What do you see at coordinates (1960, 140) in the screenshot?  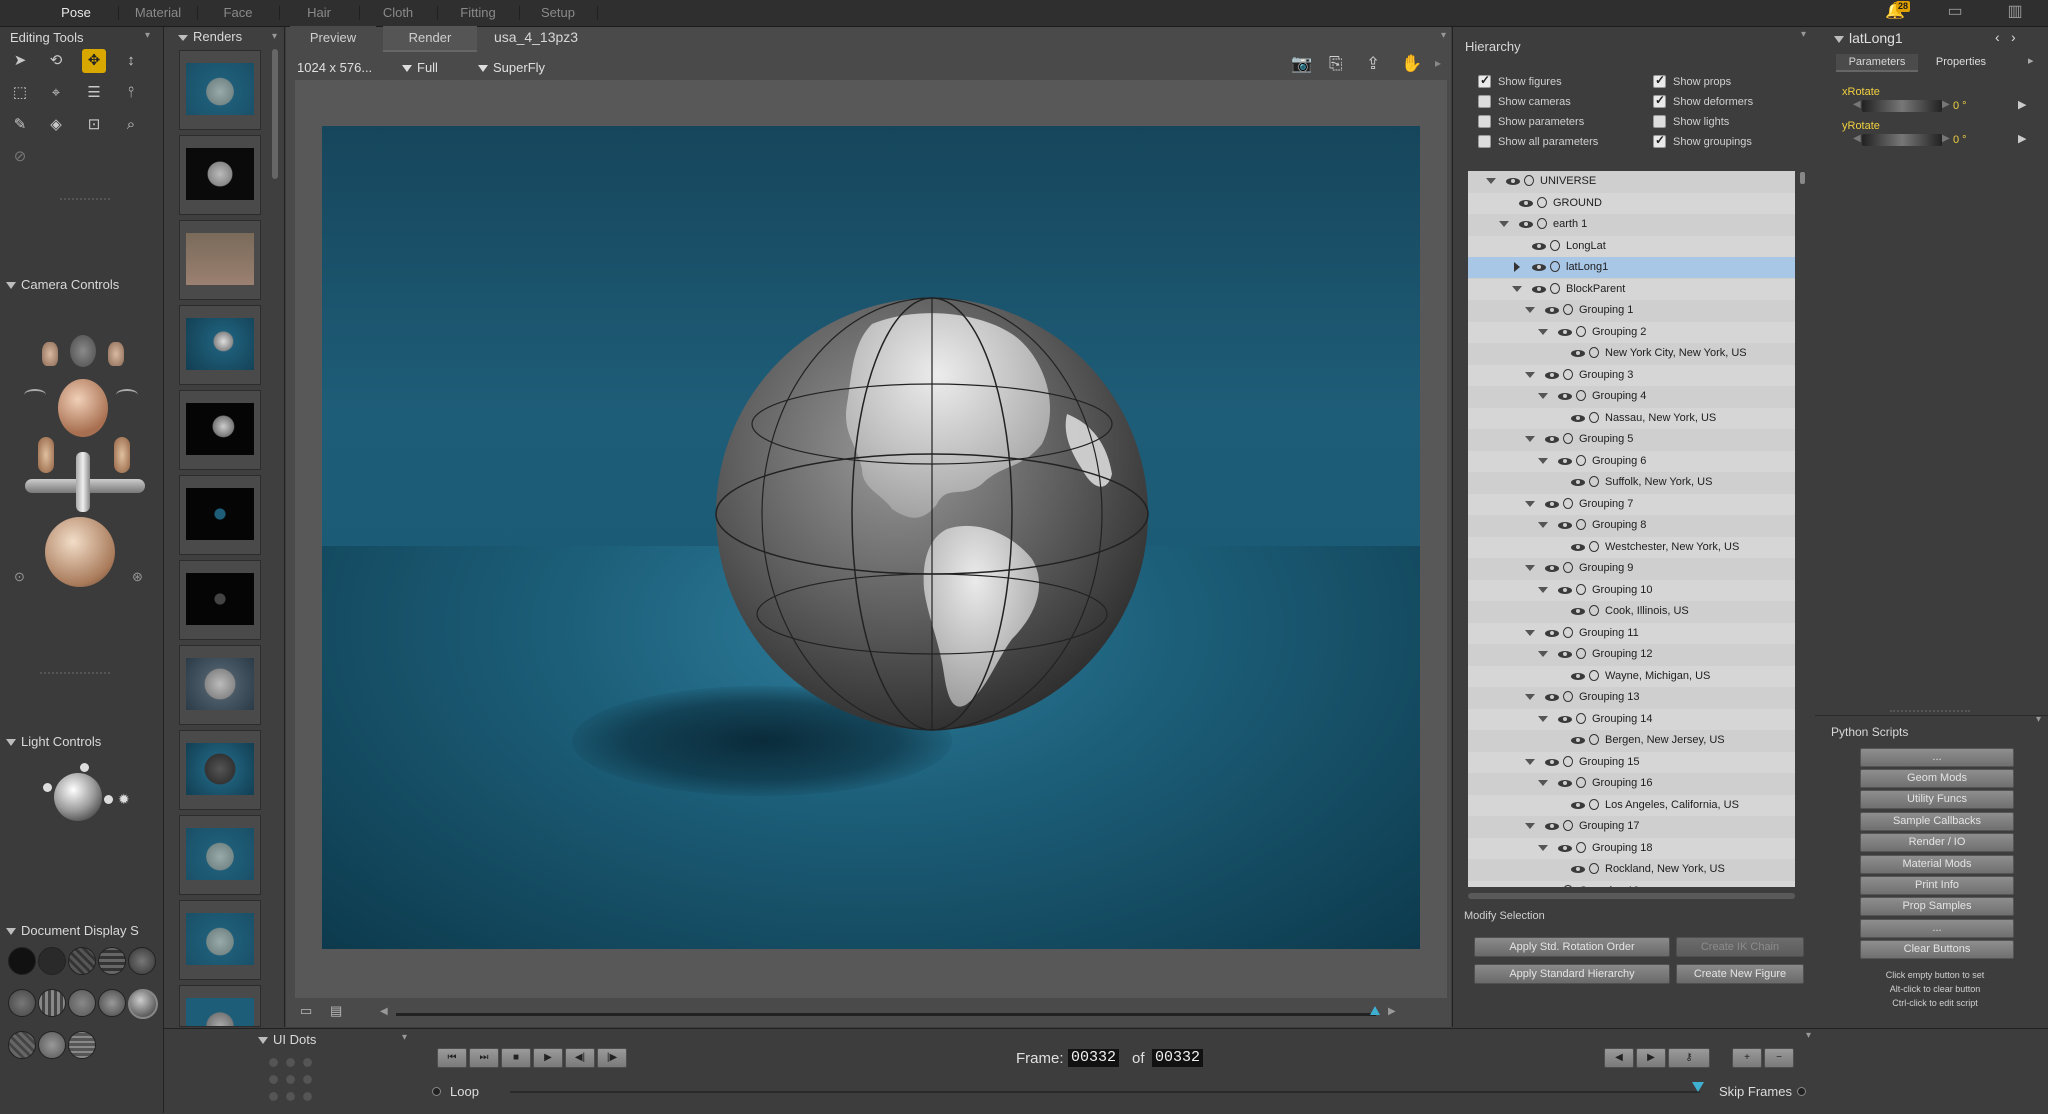 I see `yrotate-value: 0 °` at bounding box center [1960, 140].